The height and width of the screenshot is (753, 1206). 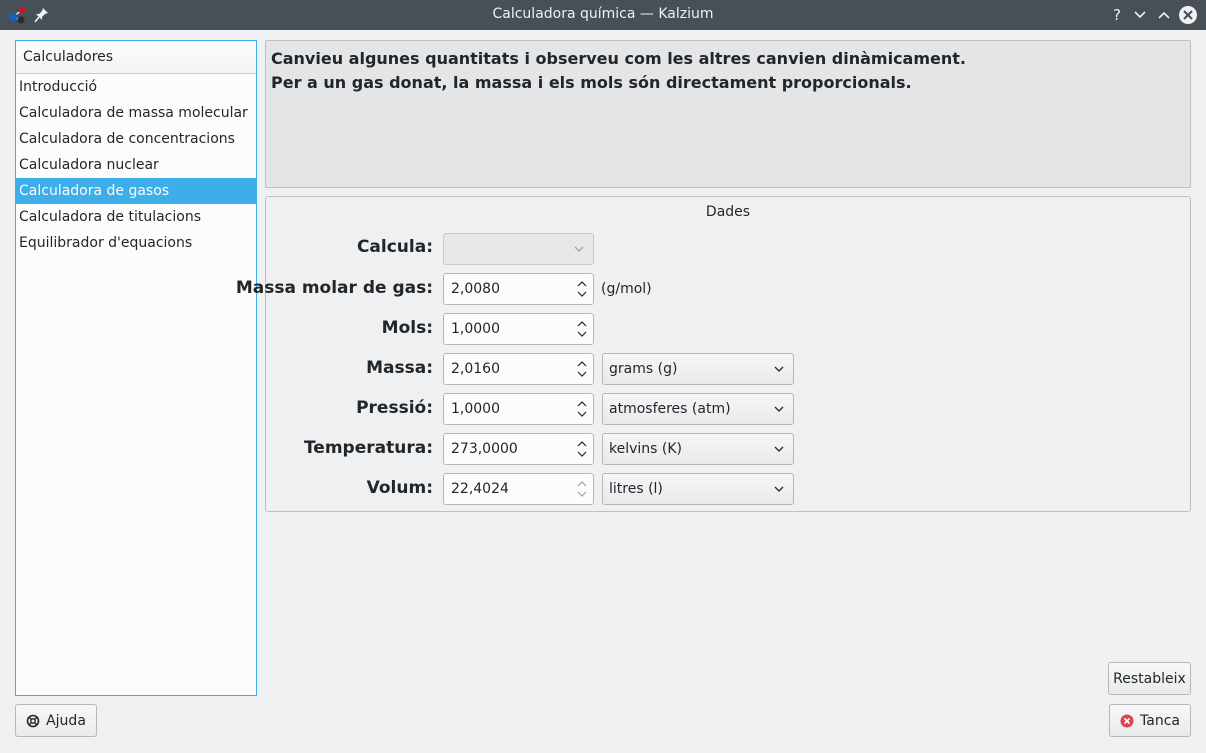 I want to click on close-button-label: Tanca, so click(x=1160, y=720).